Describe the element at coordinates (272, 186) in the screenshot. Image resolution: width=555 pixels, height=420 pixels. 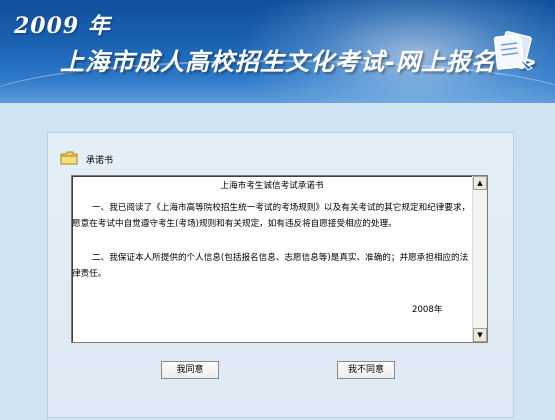
I see `document-title: 上海市考生诚信考试承诺书` at that location.